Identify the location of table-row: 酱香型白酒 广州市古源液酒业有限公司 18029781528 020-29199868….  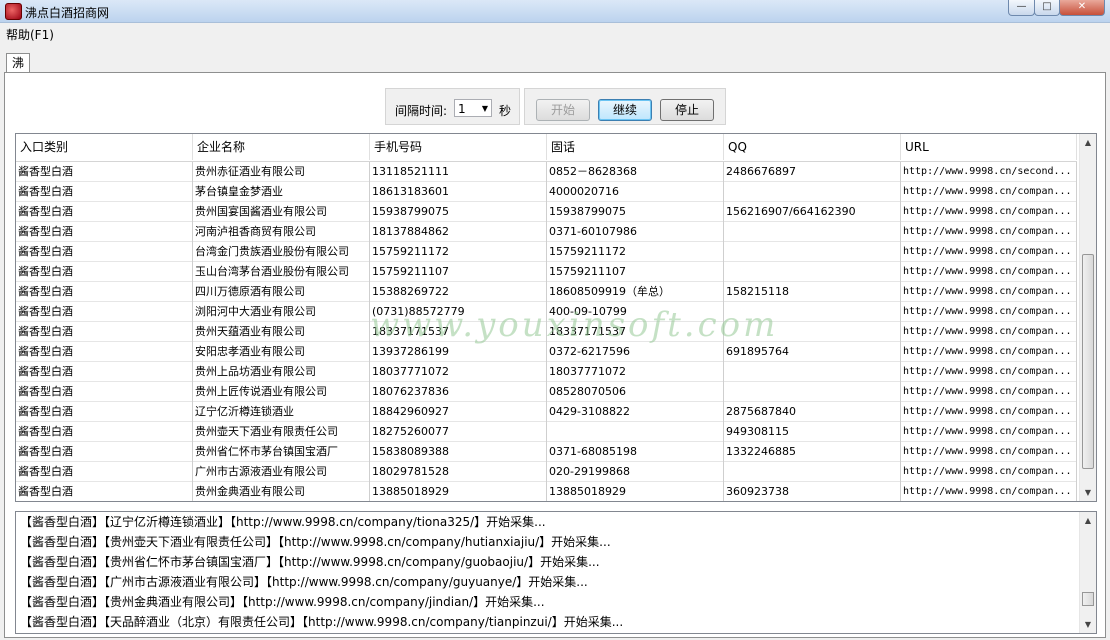
(546, 472).